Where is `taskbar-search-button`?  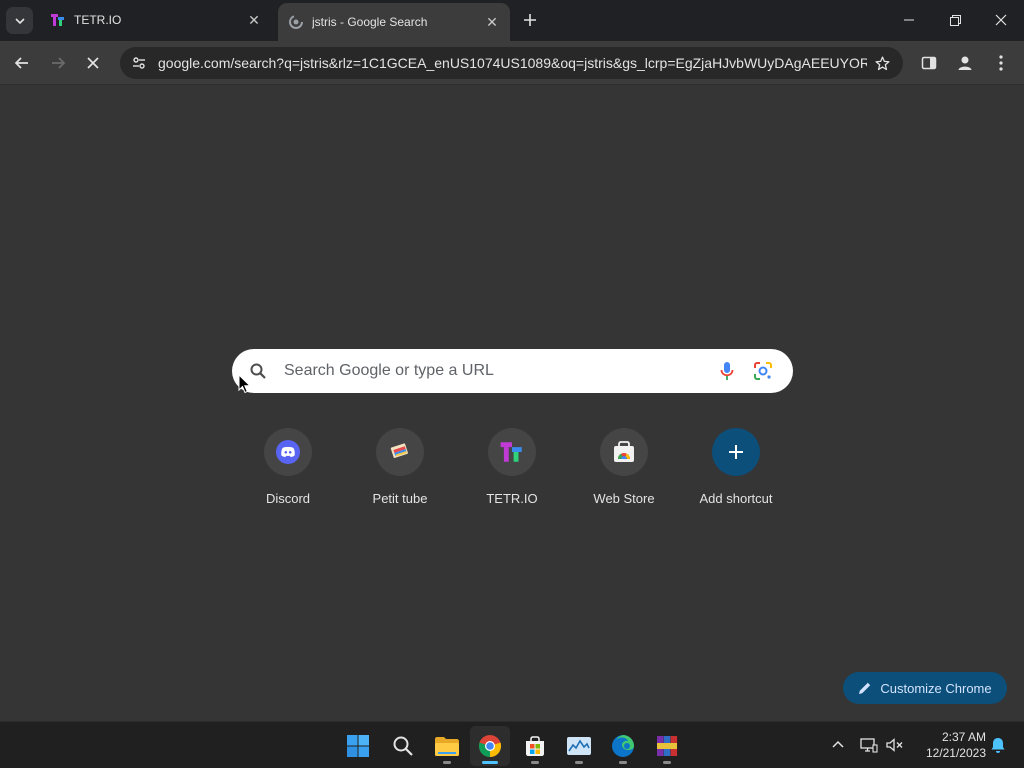 taskbar-search-button is located at coordinates (403, 746).